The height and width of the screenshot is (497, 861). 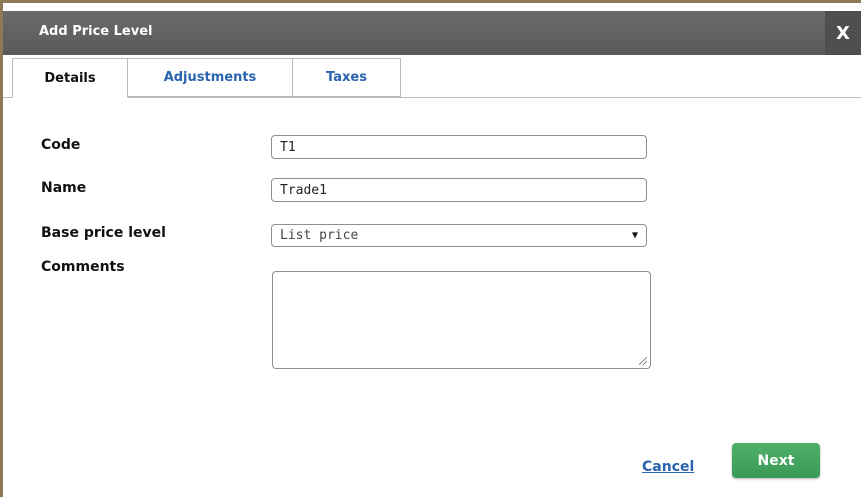 What do you see at coordinates (634, 235) in the screenshot?
I see `chevron-down-icon: ▼` at bounding box center [634, 235].